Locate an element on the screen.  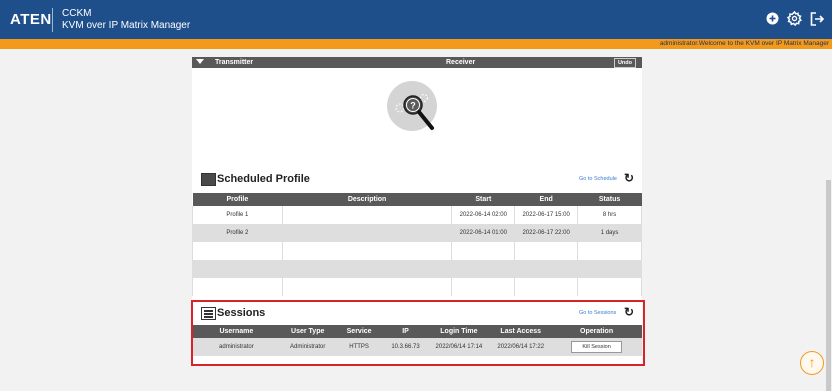
status-cell: 1 days is located at coordinates (609, 233).